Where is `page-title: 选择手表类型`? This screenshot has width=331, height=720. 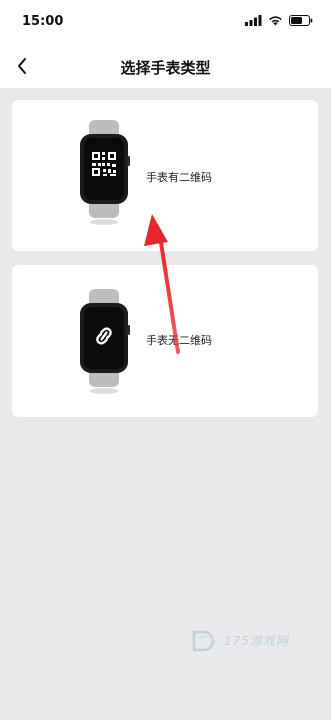 page-title: 选择手表类型 is located at coordinates (165, 68).